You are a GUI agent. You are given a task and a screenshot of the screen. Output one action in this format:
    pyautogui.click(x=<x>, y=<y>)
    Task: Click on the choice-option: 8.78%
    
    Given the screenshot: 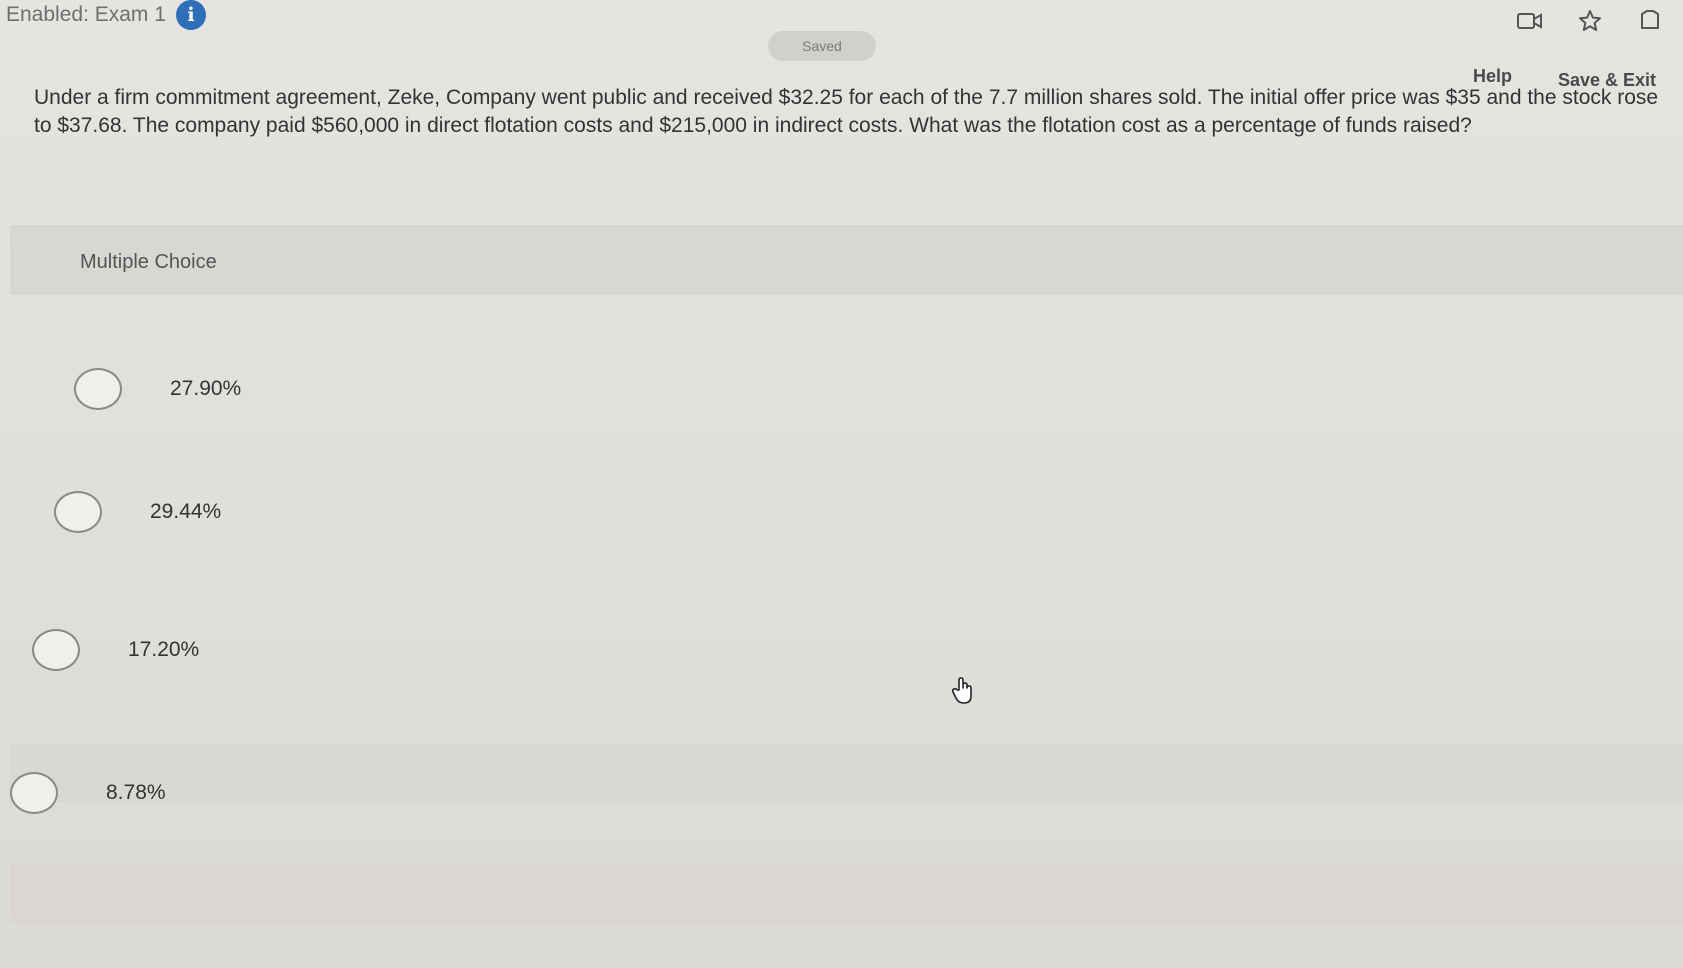 What is the action you would take?
    pyautogui.click(x=88, y=793)
    